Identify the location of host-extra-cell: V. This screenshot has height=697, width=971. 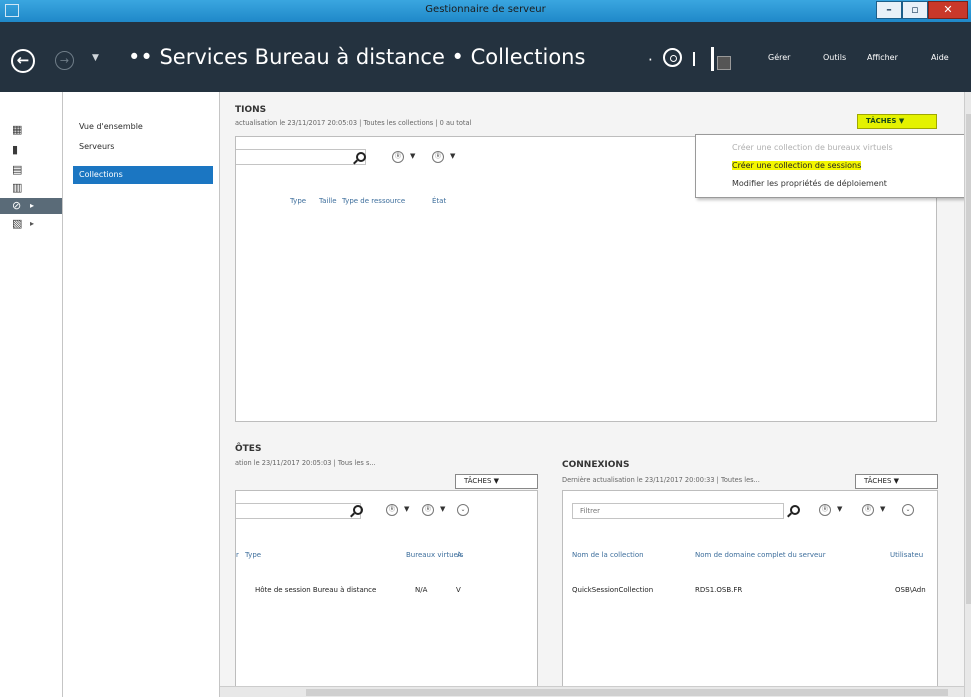
(458, 590).